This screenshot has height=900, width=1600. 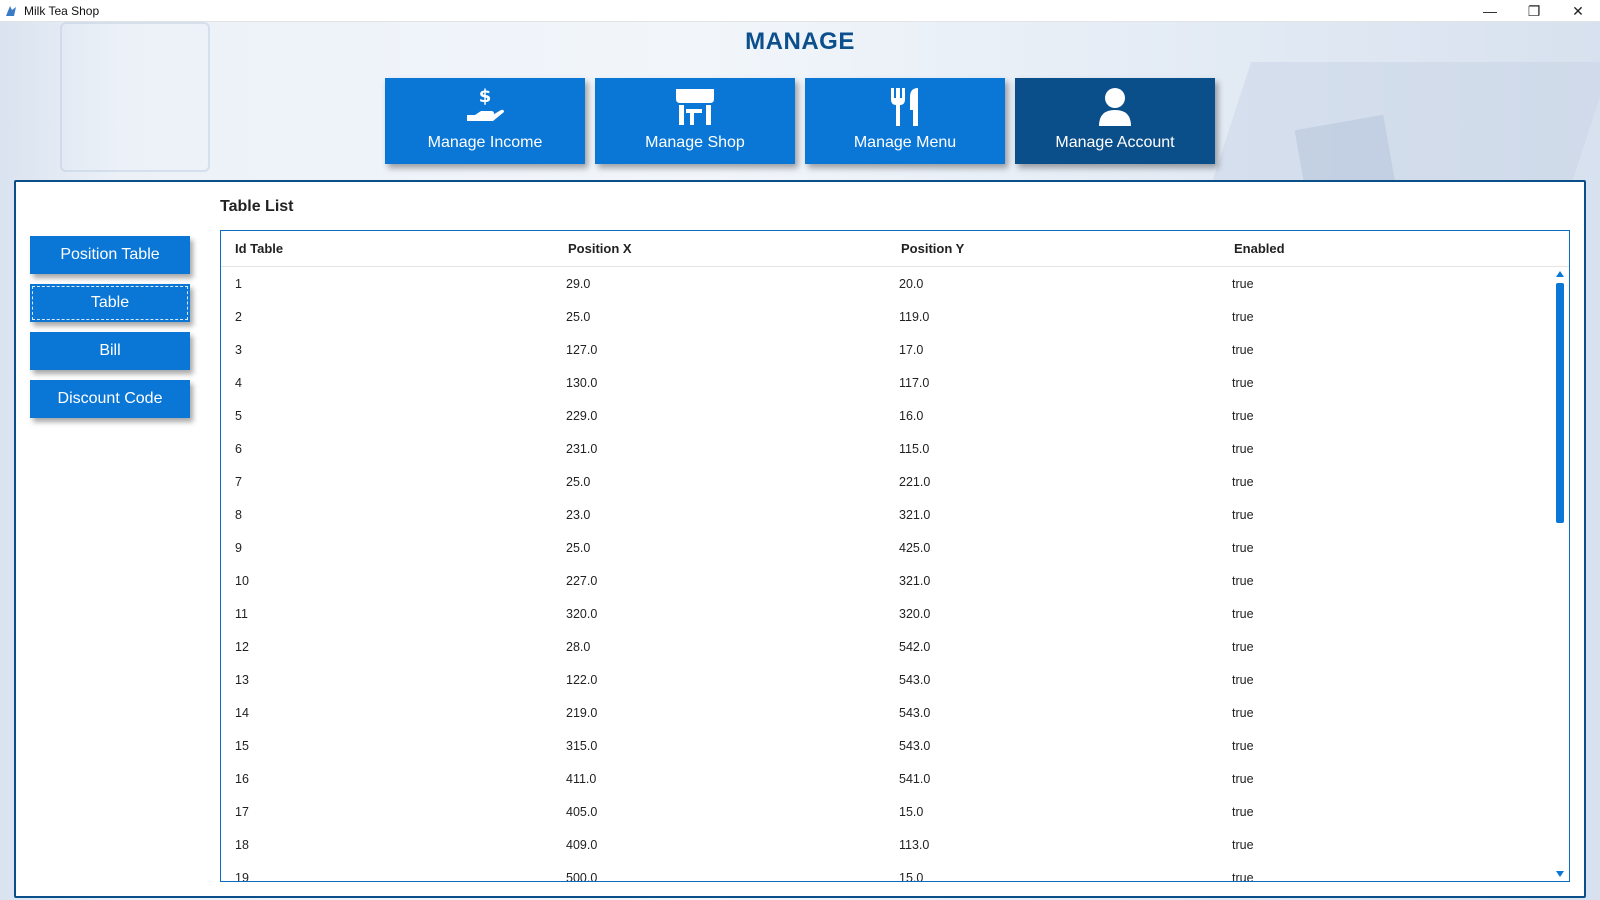 What do you see at coordinates (905, 107) in the screenshot?
I see `fork-knife-icon` at bounding box center [905, 107].